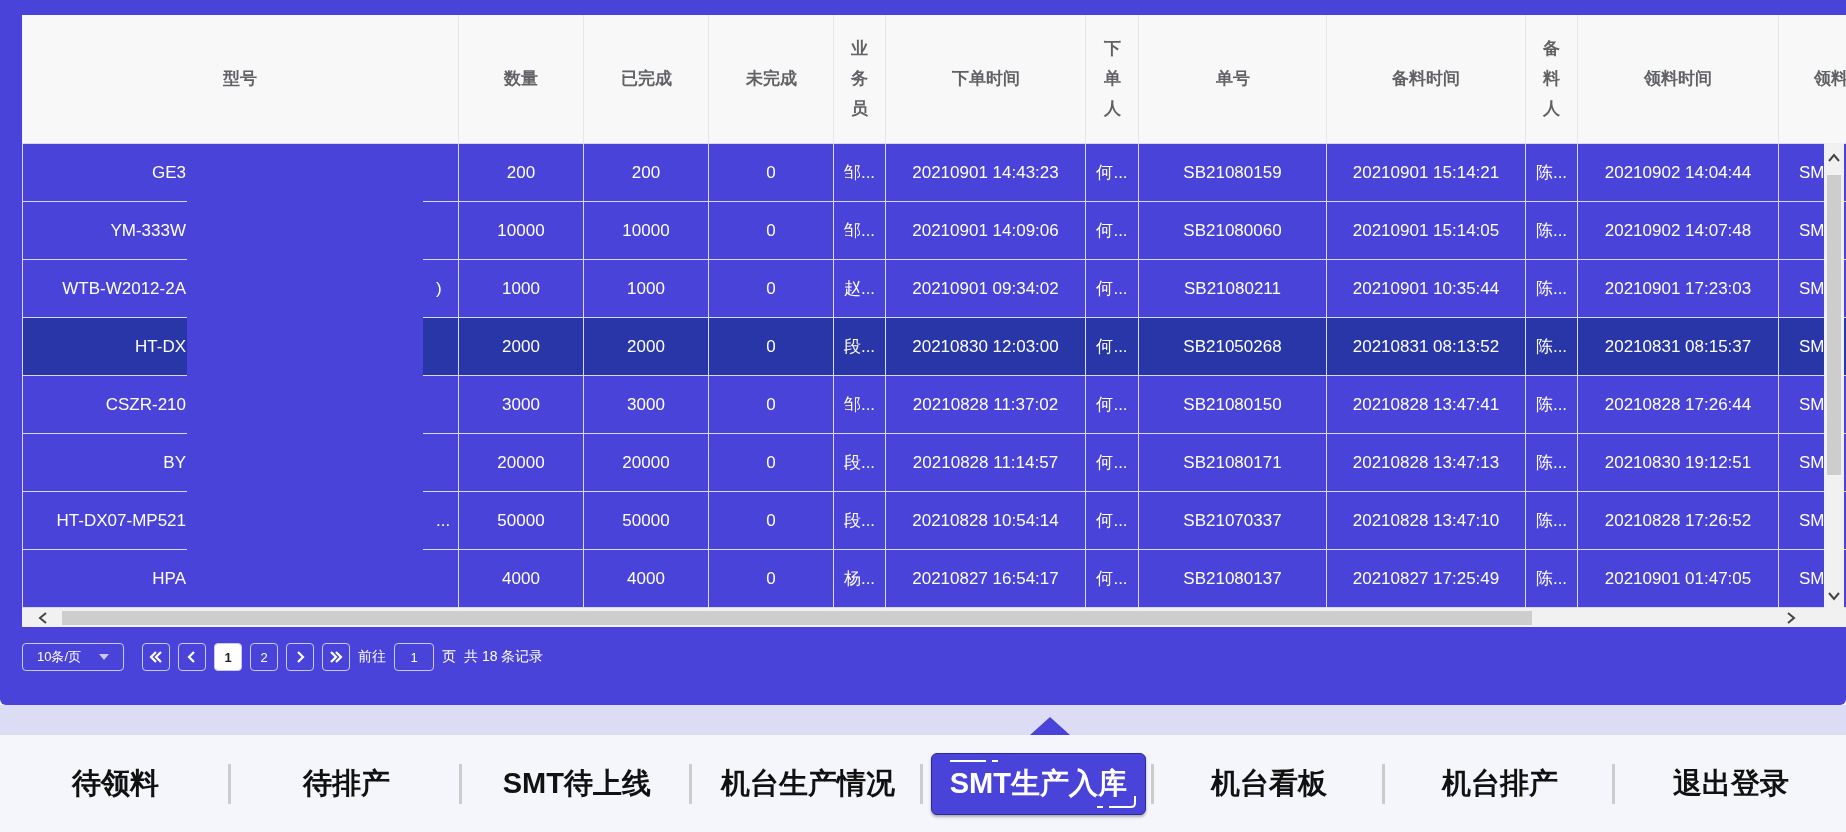 This screenshot has height=832, width=1846. What do you see at coordinates (346, 783) in the screenshot?
I see `nav-tab: 待排产` at bounding box center [346, 783].